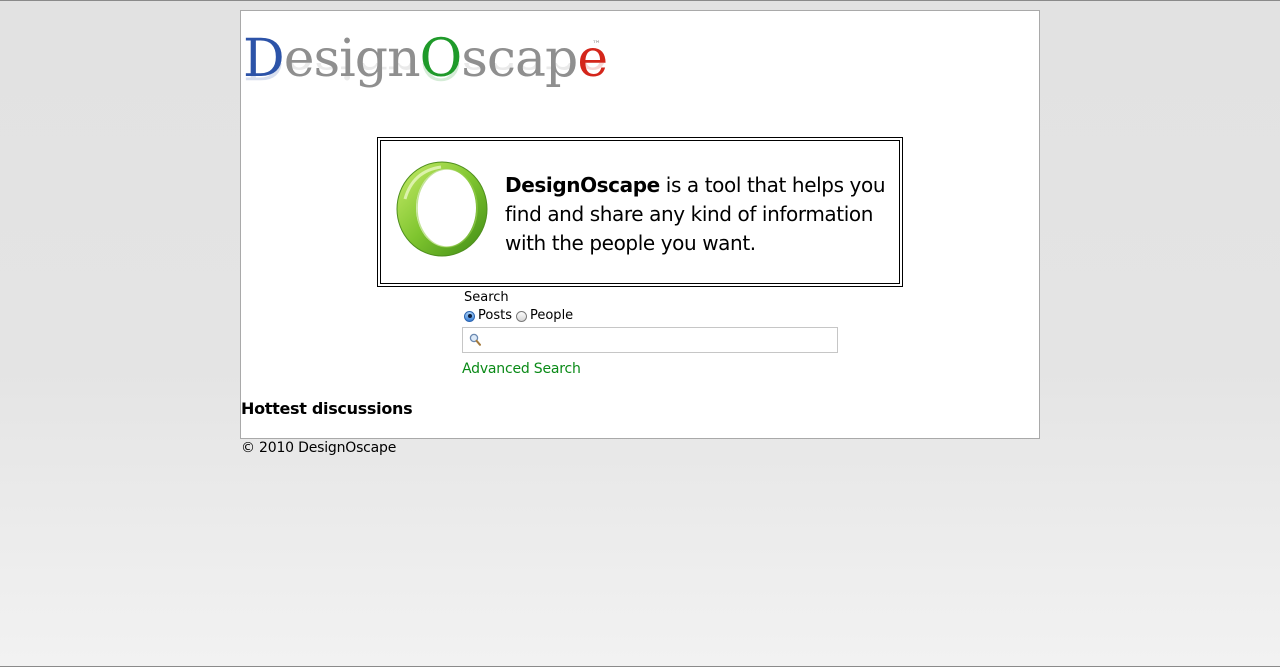 The image size is (1280, 667). What do you see at coordinates (327, 408) in the screenshot?
I see `hottest-discussions-heading: Hottest discussions` at bounding box center [327, 408].